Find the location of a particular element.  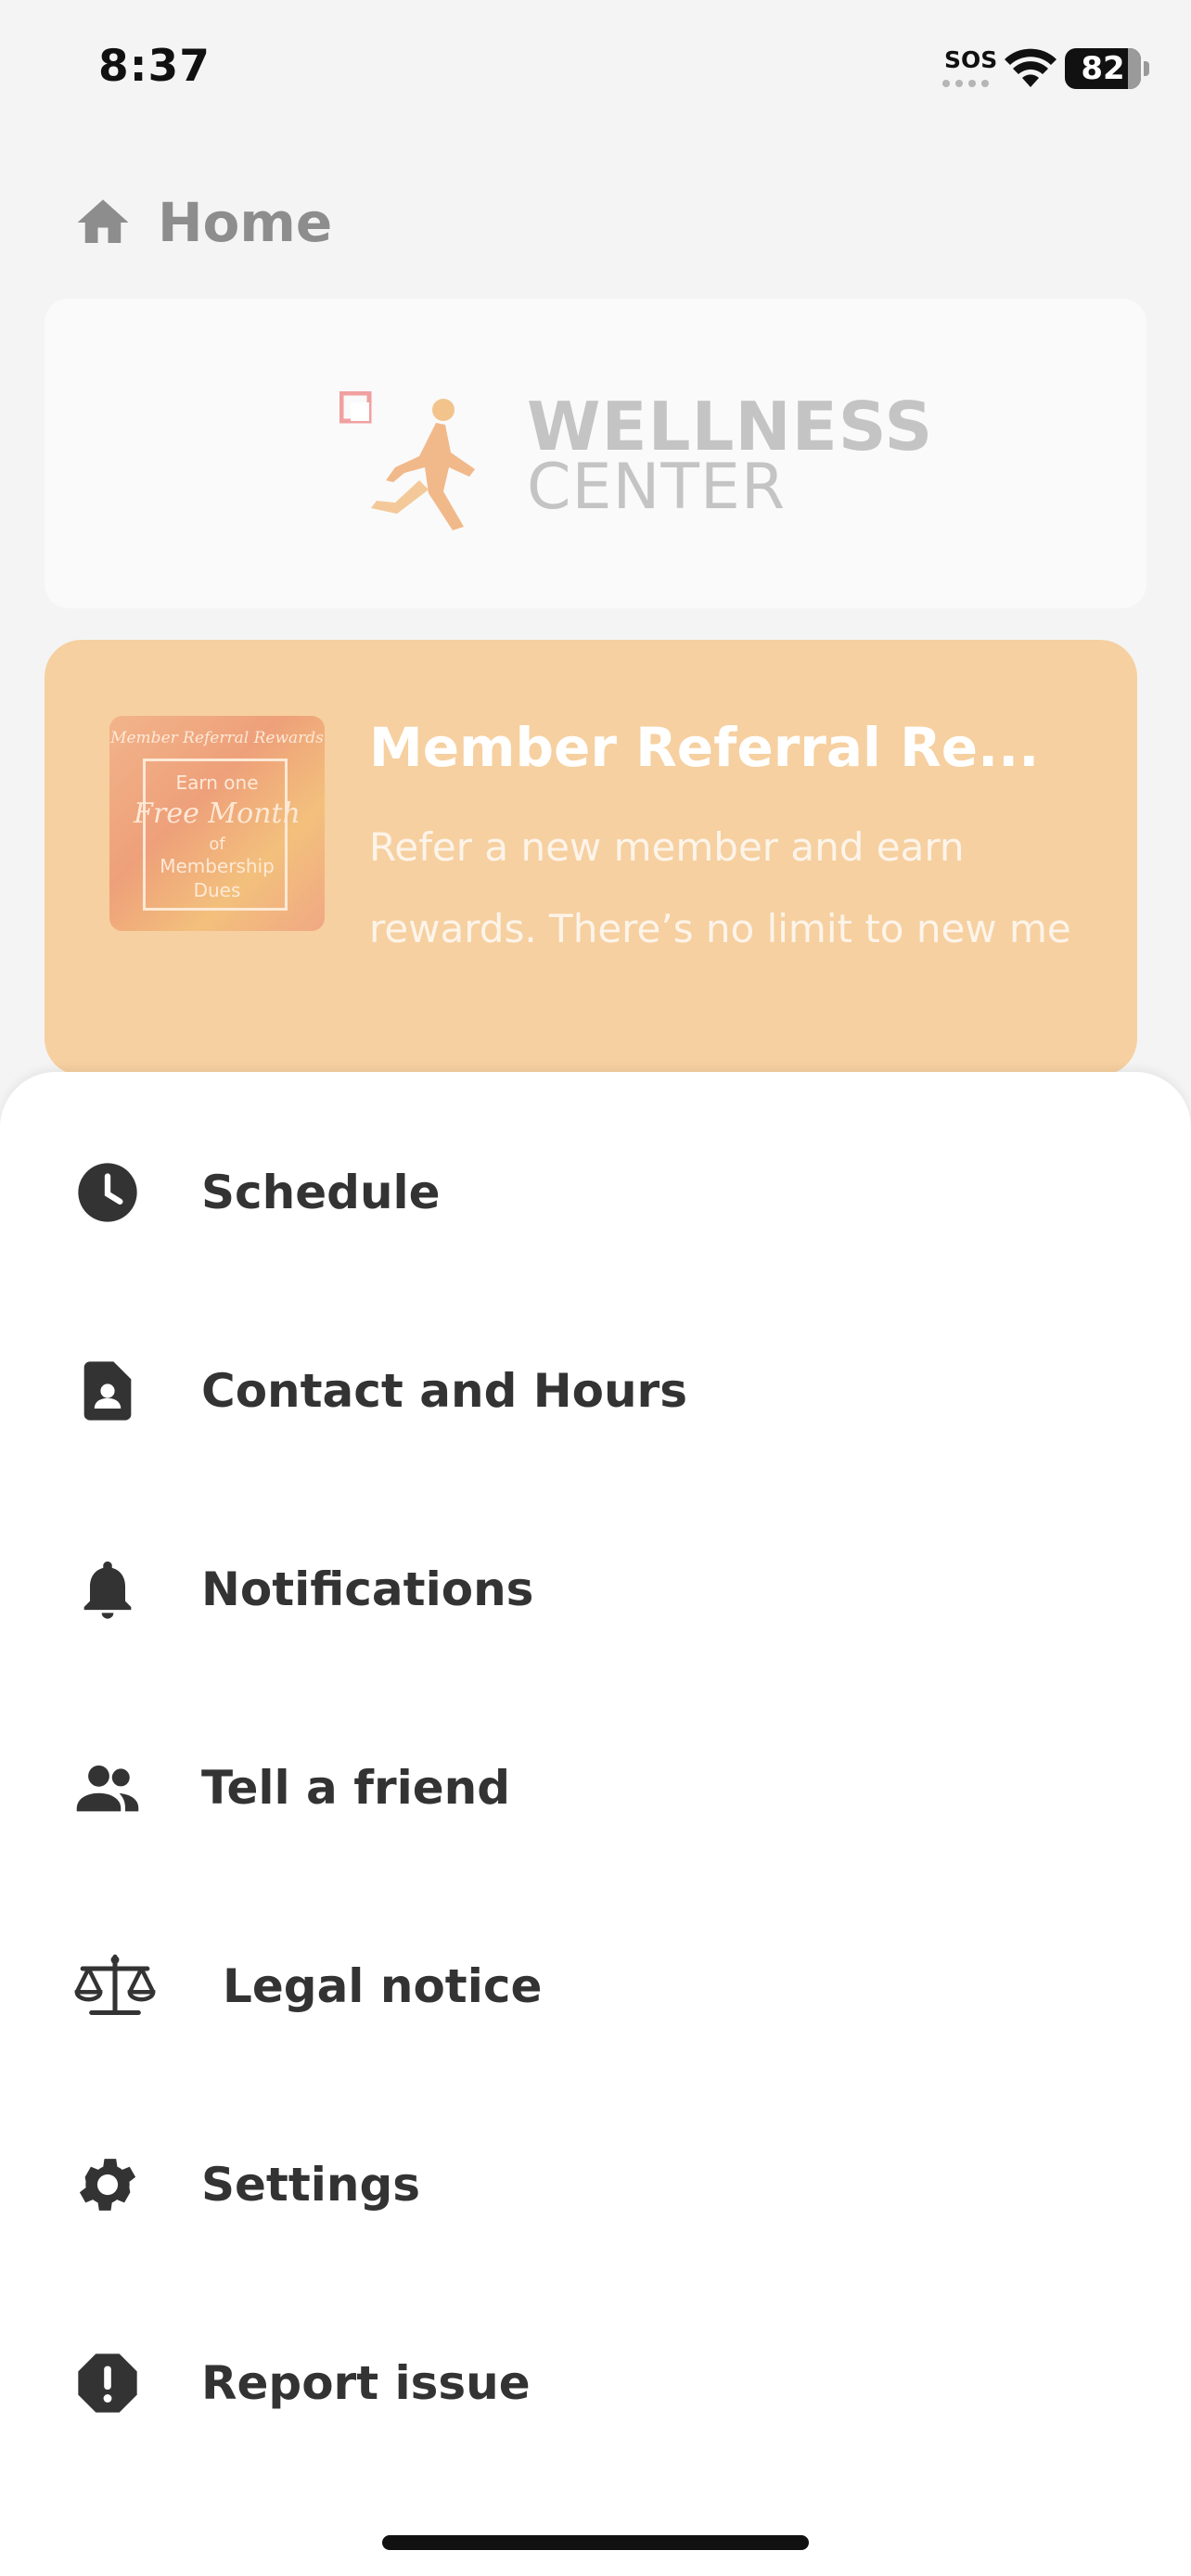

gear-icon is located at coordinates (108, 2184).